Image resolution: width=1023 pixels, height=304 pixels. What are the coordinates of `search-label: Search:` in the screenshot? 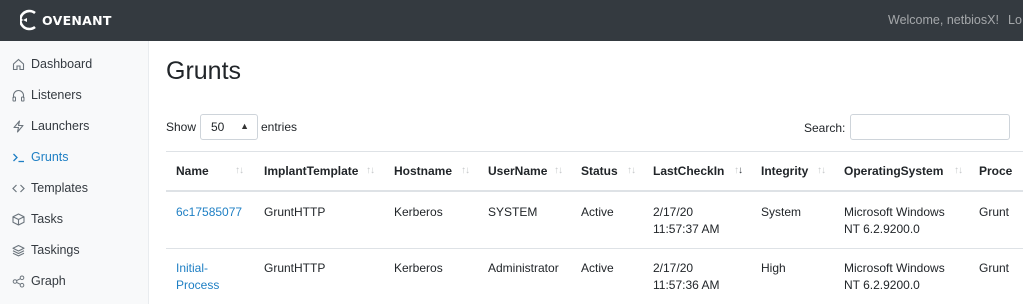 It's located at (825, 128).